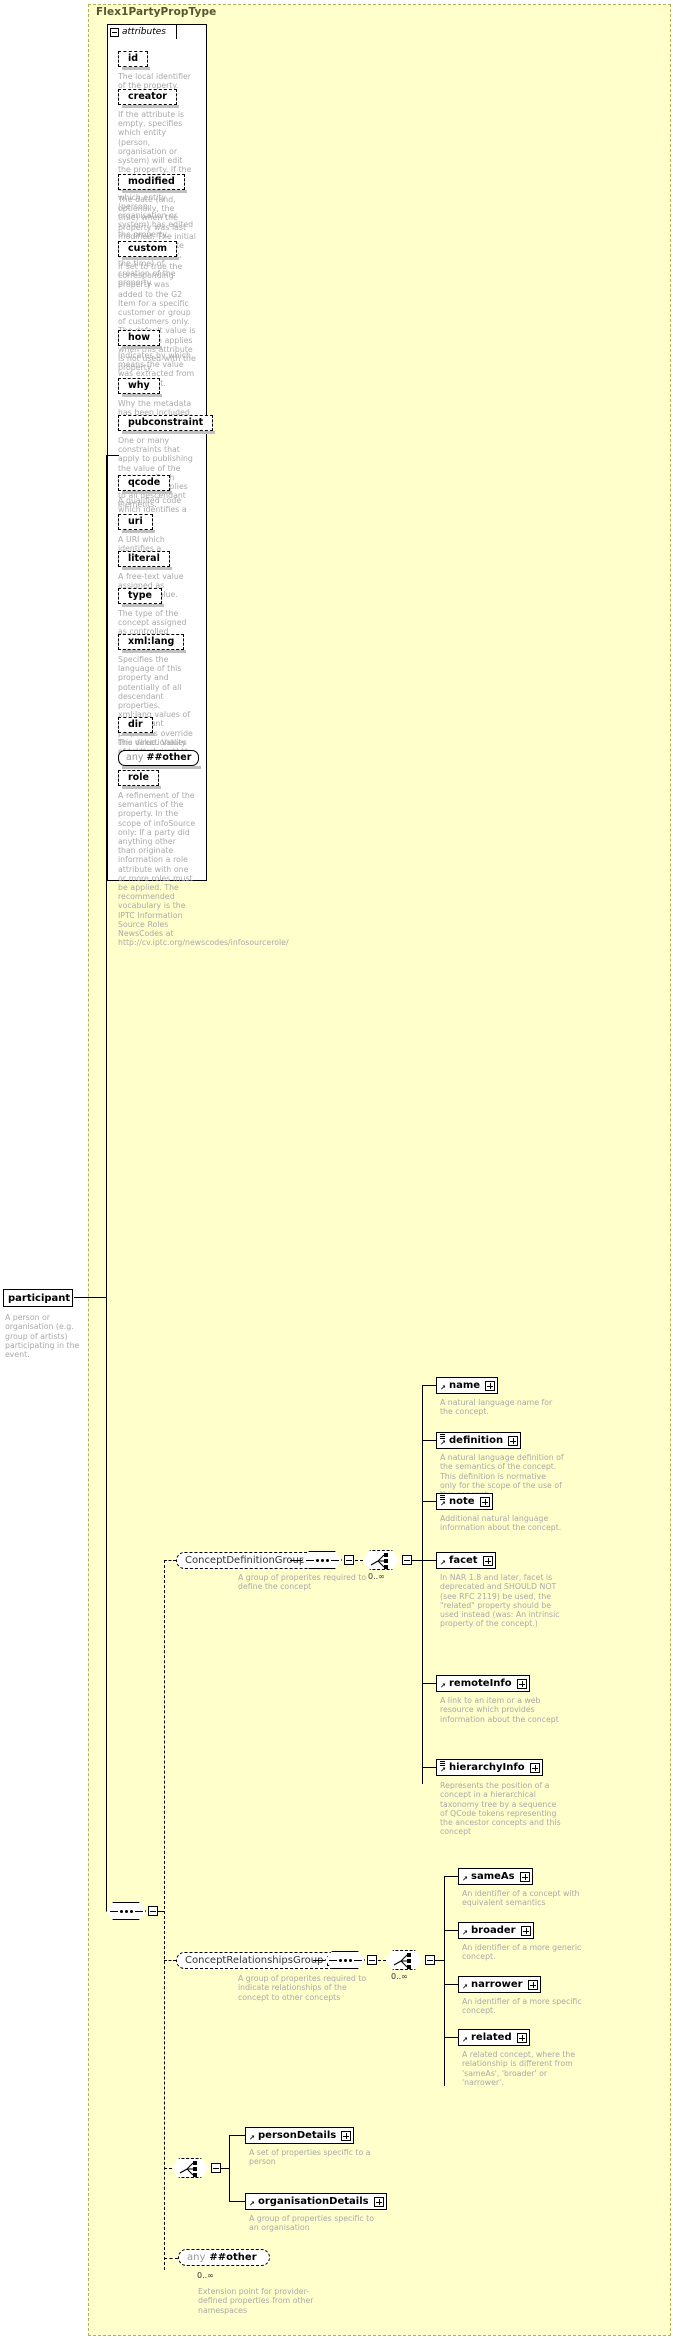 Image resolution: width=673 pixels, height=2343 pixels. What do you see at coordinates (310, 2157) in the screenshot?
I see `element-description: A set of properties specific to a person` at bounding box center [310, 2157].